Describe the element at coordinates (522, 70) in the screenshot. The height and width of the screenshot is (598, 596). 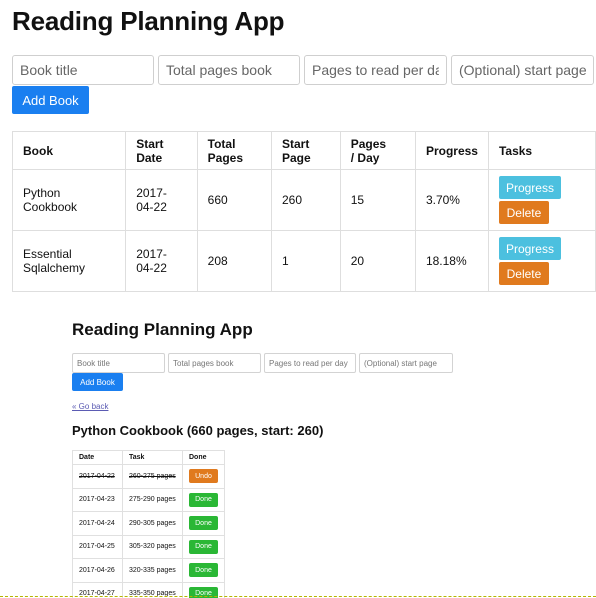
I see `start-page-input` at that location.